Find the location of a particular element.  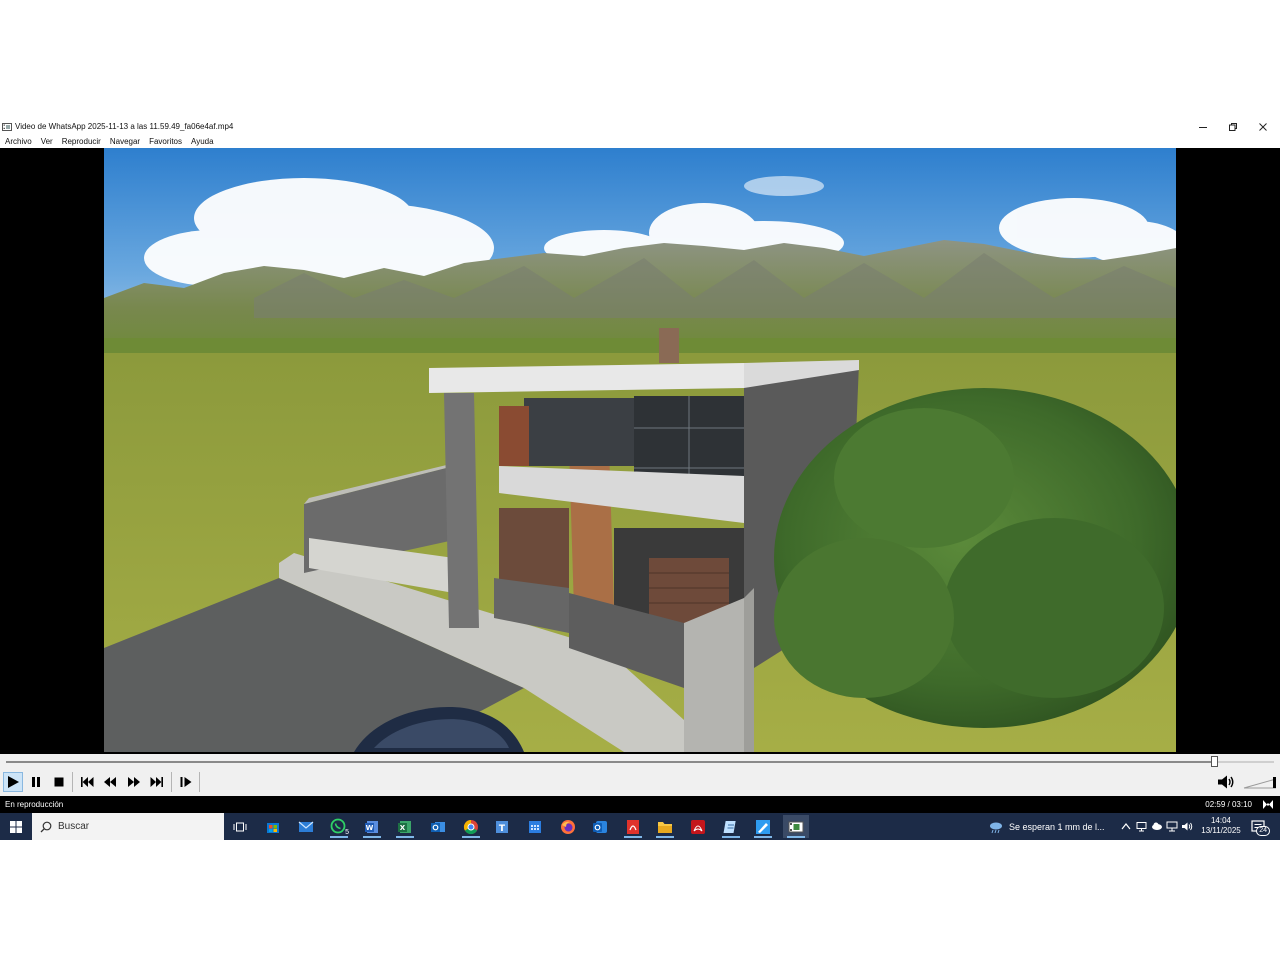

firefox-icon is located at coordinates (568, 826).